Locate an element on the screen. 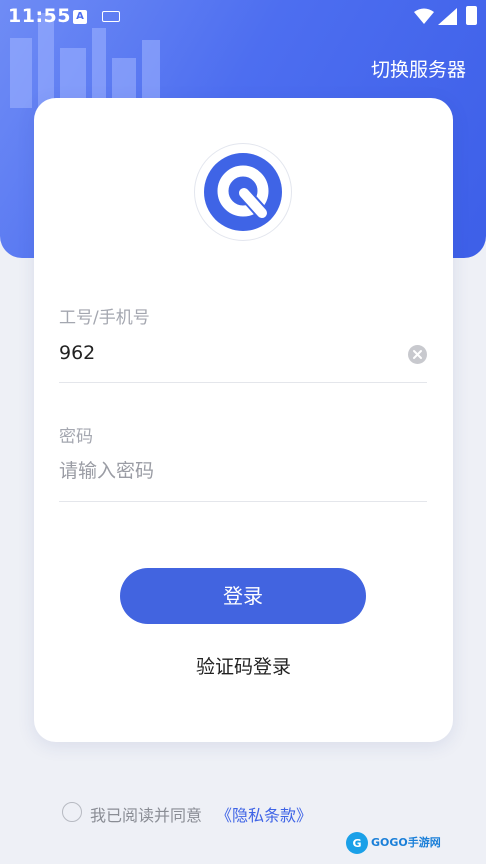 The height and width of the screenshot is (864, 486). clear-icon is located at coordinates (417, 354).